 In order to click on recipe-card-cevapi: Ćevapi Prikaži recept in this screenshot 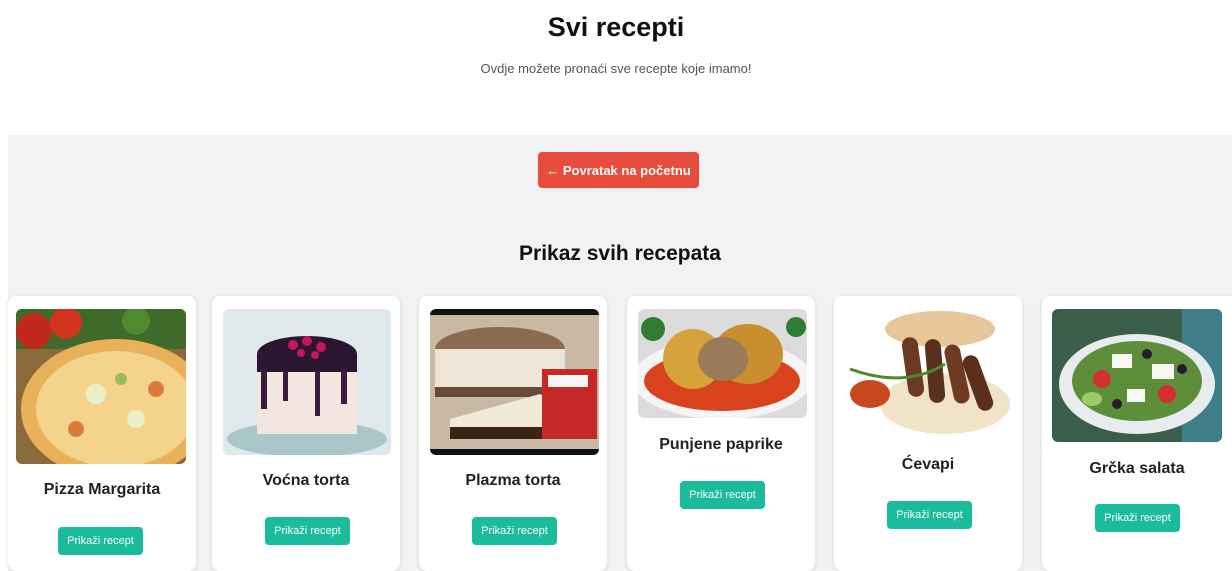, I will do `click(928, 433)`.